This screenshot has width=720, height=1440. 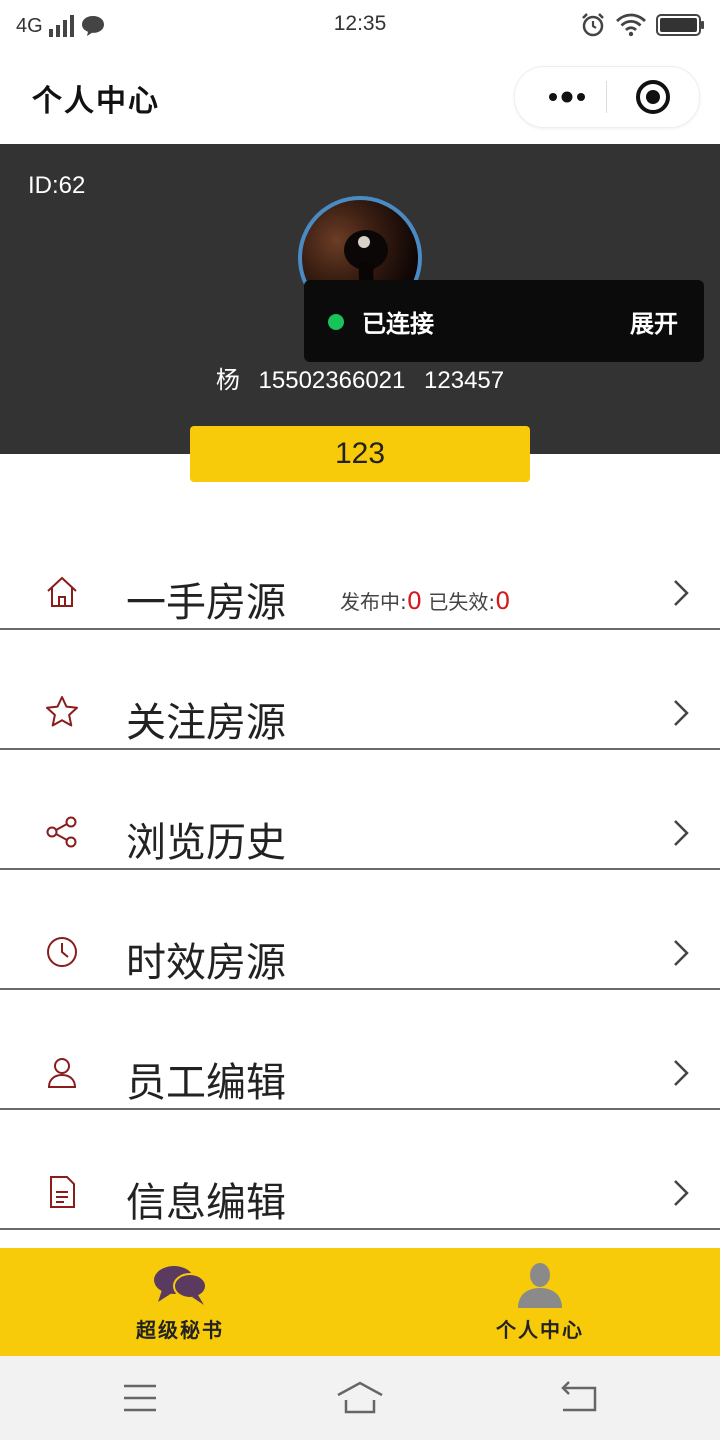 I want to click on menu-item-label: 信息编辑, so click(x=206, y=1203).